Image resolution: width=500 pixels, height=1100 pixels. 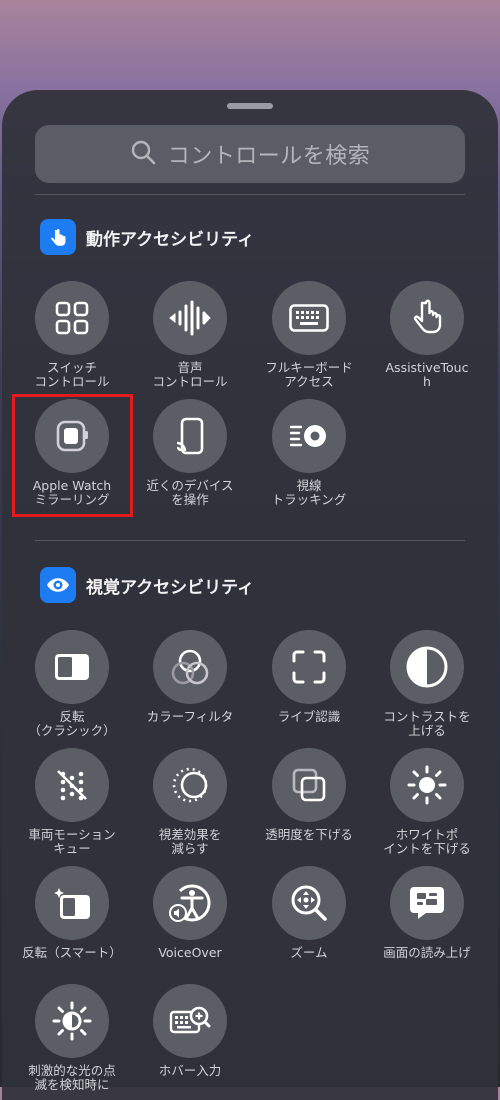 I want to click on control-reduce-white-point: ホワイトポ イントを下げる, so click(x=427, y=804).